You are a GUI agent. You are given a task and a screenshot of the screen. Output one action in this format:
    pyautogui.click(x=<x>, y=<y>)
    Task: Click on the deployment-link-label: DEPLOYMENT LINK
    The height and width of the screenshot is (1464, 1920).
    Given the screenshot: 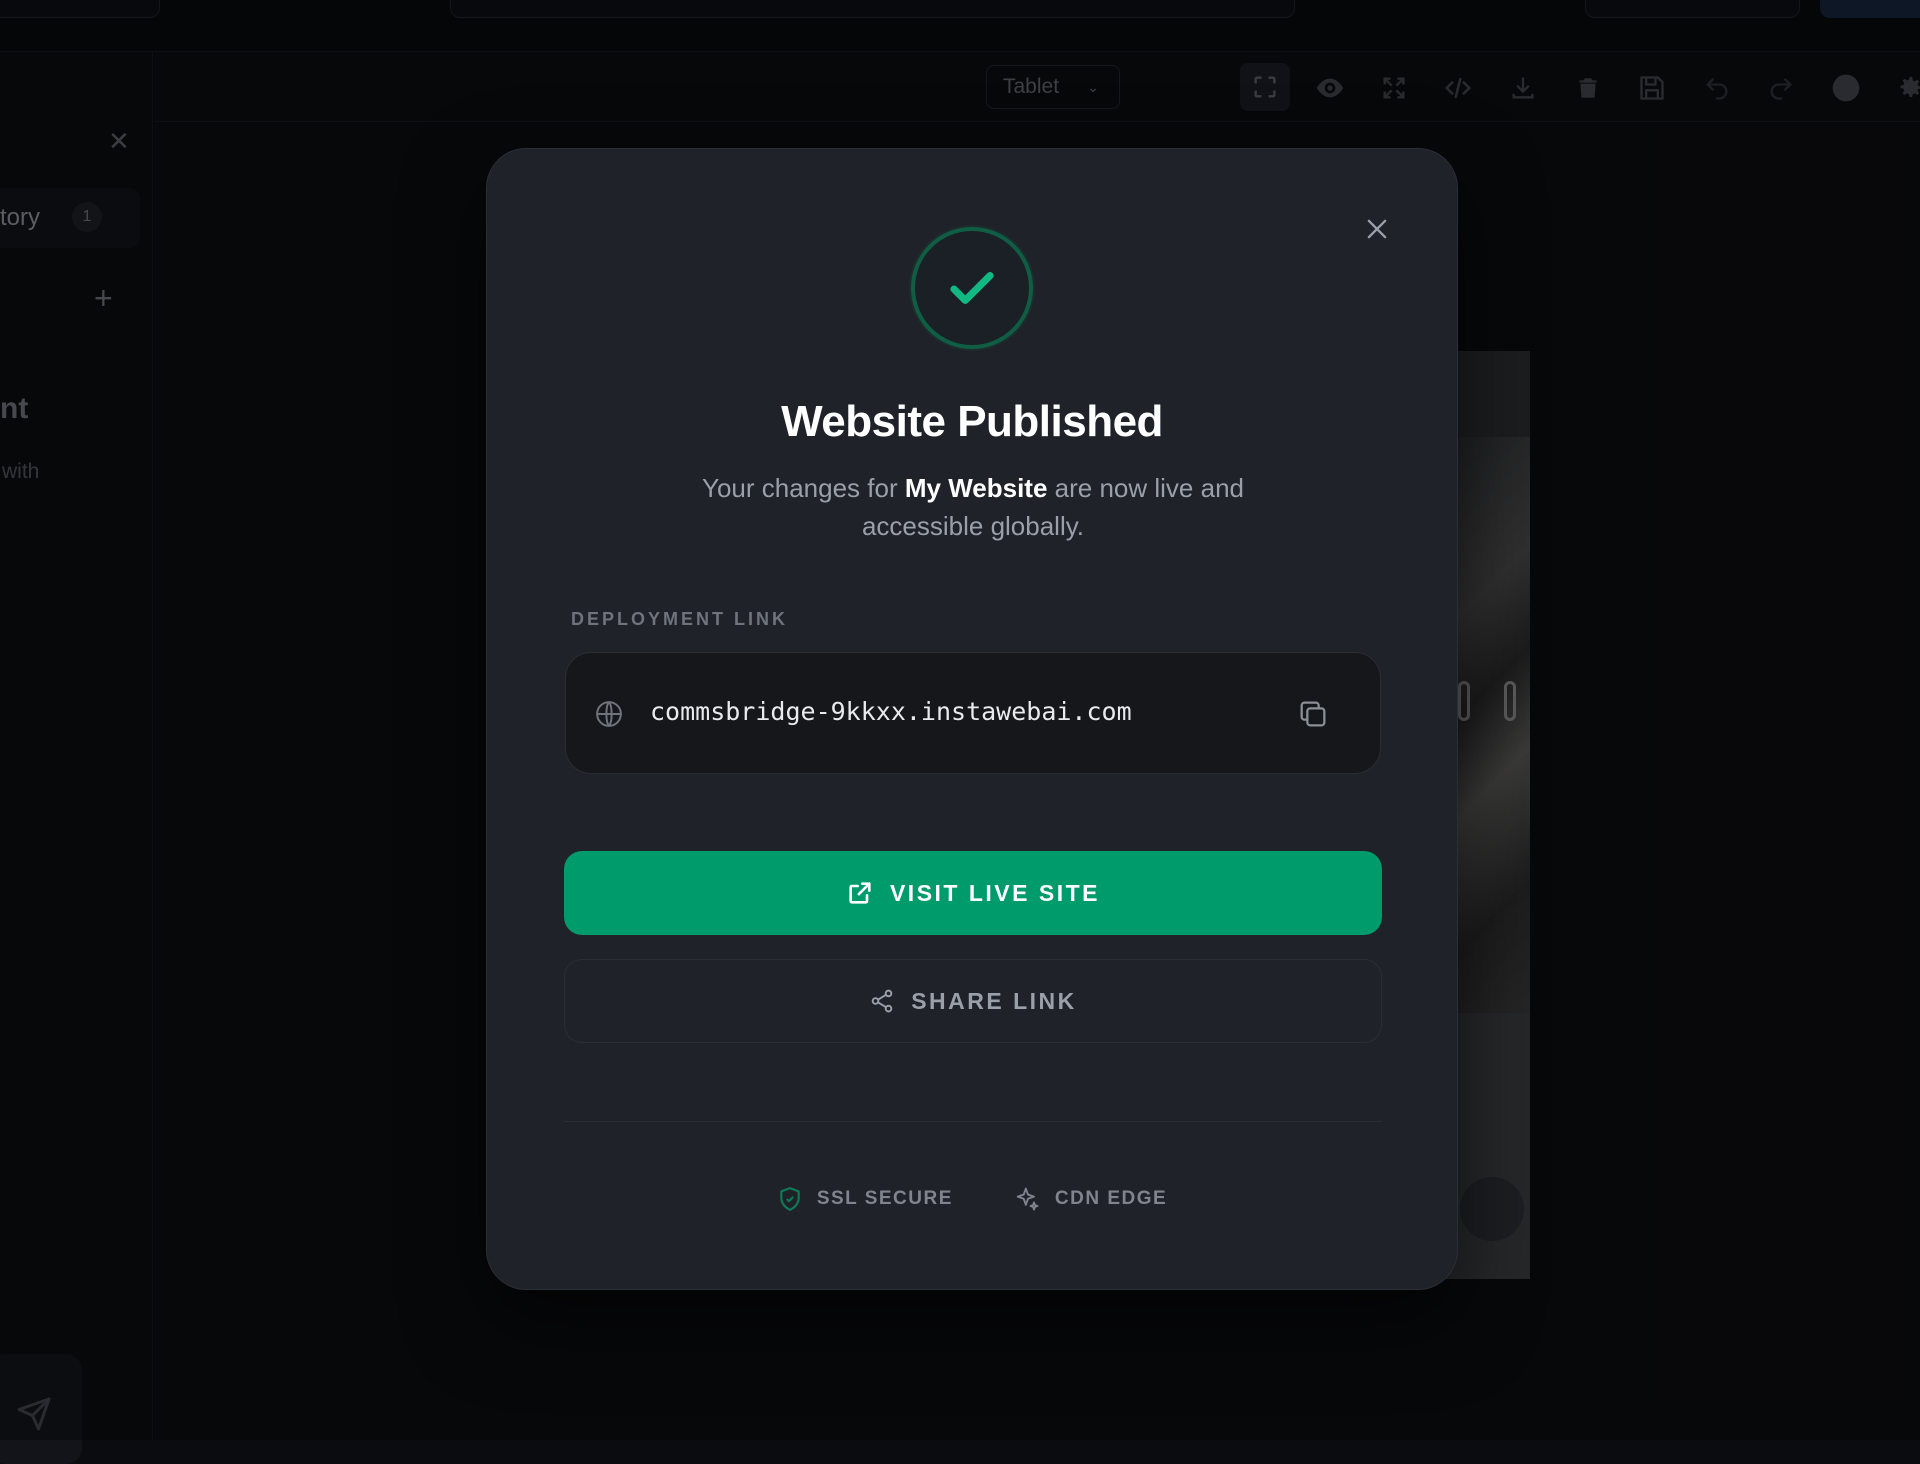 What is the action you would take?
    pyautogui.click(x=679, y=619)
    